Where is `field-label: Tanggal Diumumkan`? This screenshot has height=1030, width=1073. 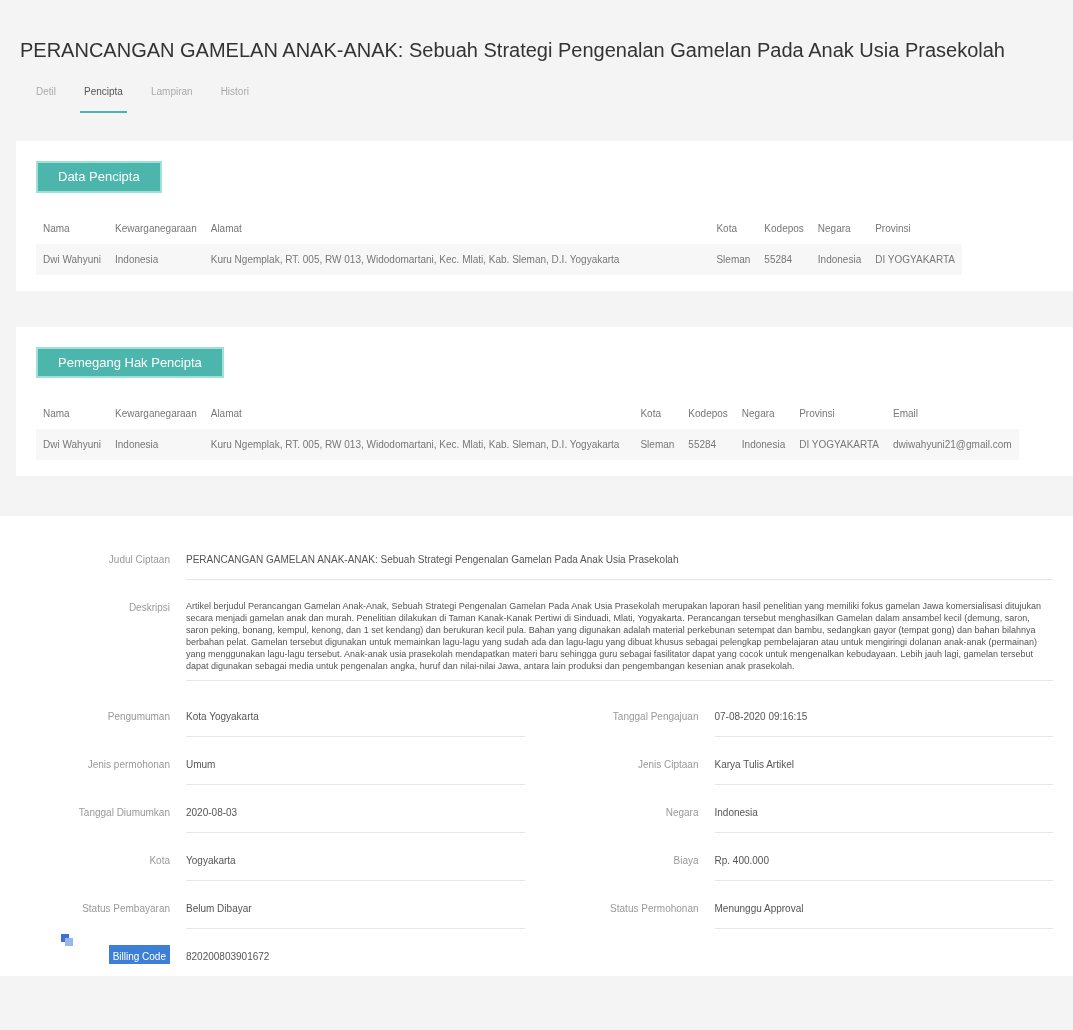 field-label: Tanggal Diumumkan is located at coordinates (123, 813).